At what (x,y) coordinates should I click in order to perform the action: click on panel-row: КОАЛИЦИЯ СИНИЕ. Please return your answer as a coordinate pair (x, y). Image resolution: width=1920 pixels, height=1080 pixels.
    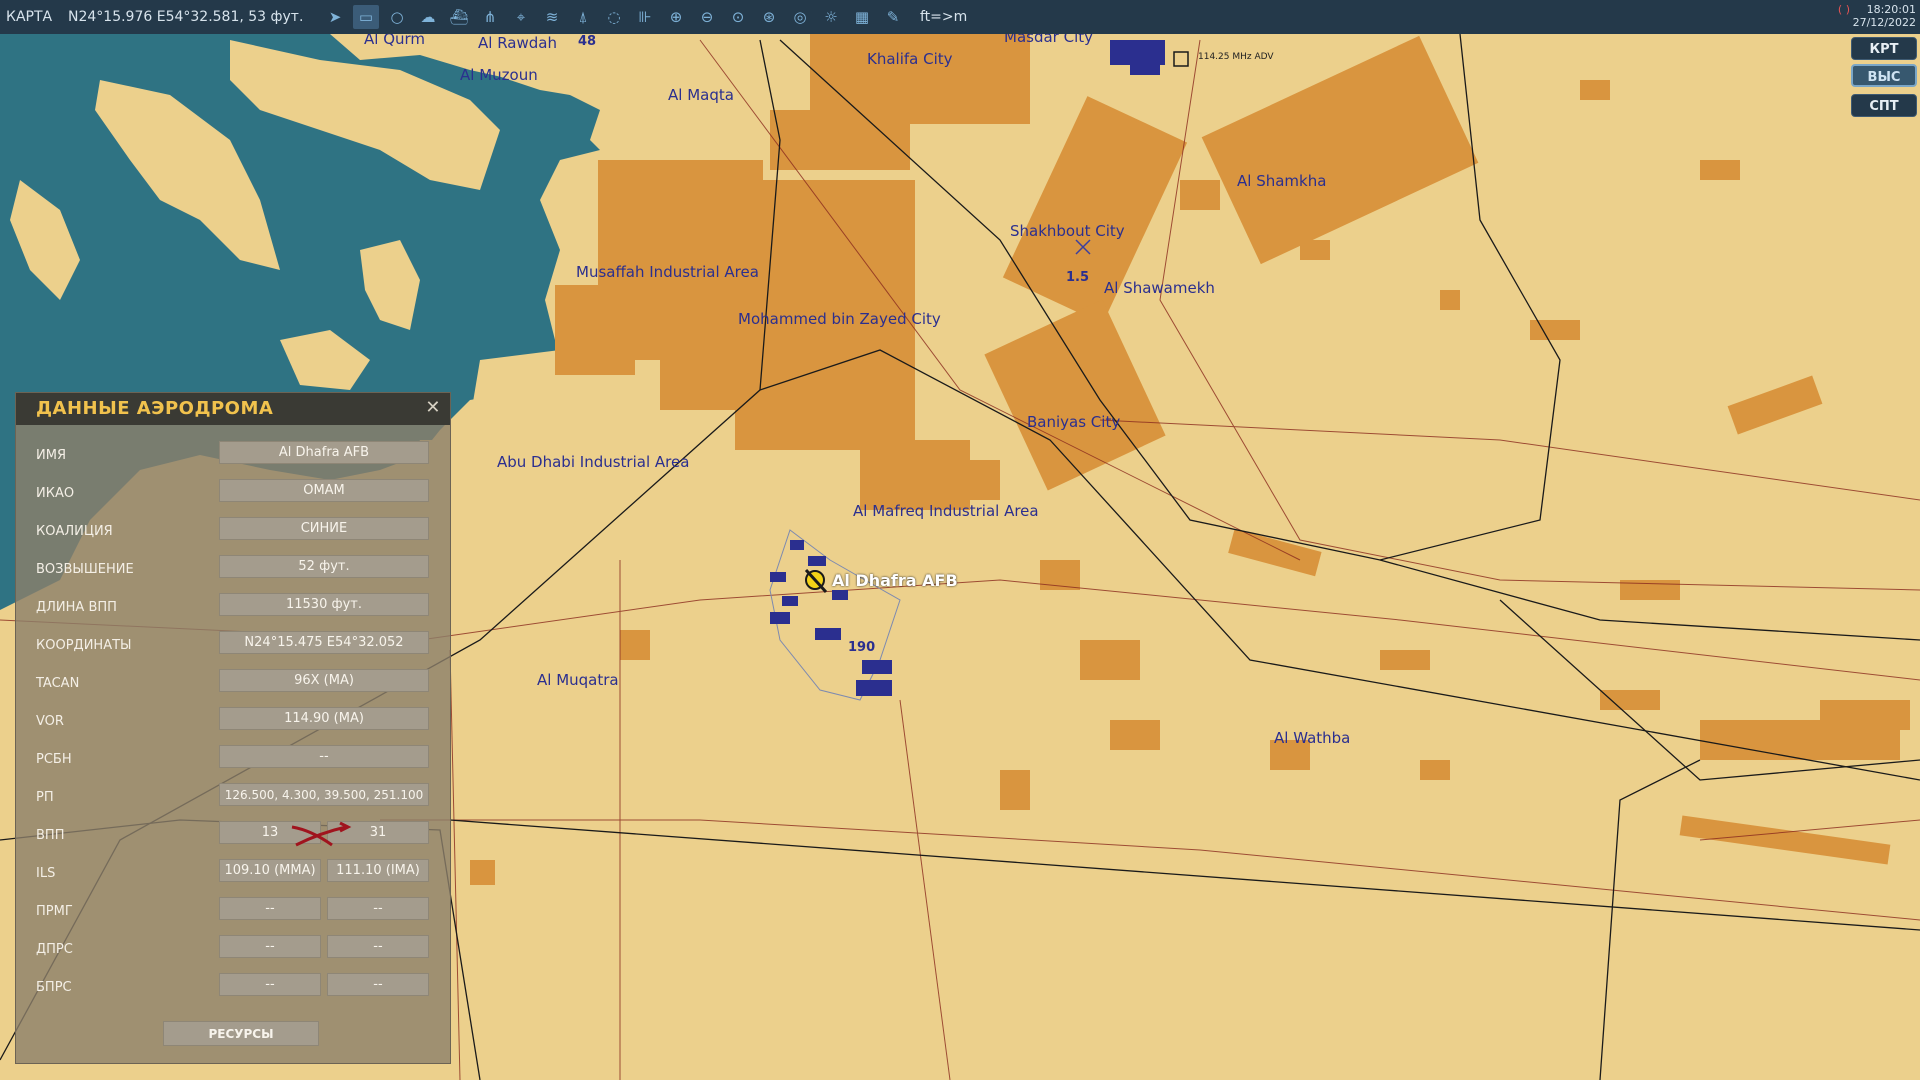
    Looking at the image, I should click on (234, 528).